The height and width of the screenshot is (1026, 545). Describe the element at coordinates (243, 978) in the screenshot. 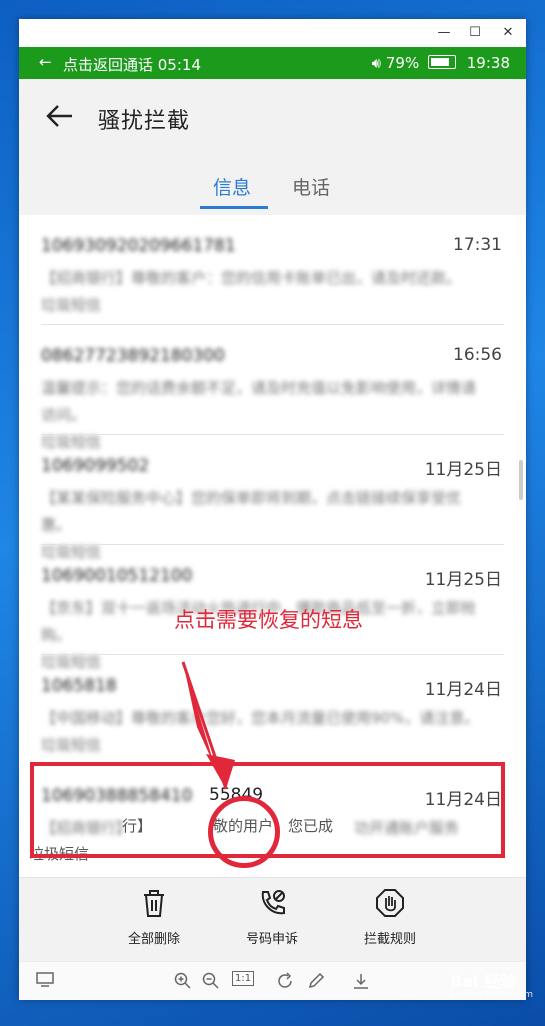

I see `actual-size-button: 1:1` at that location.